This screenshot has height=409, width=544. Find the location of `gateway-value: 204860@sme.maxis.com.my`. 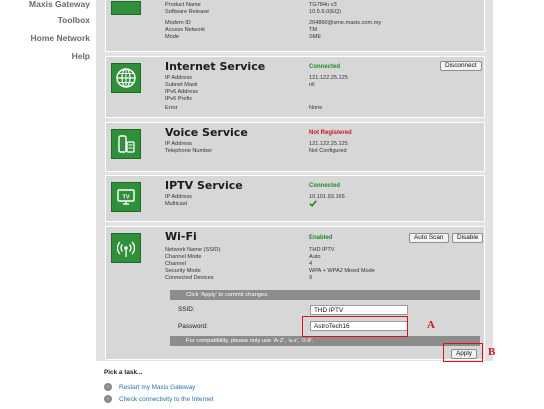

gateway-value: 204860@sme.maxis.com.my is located at coordinates (345, 23).